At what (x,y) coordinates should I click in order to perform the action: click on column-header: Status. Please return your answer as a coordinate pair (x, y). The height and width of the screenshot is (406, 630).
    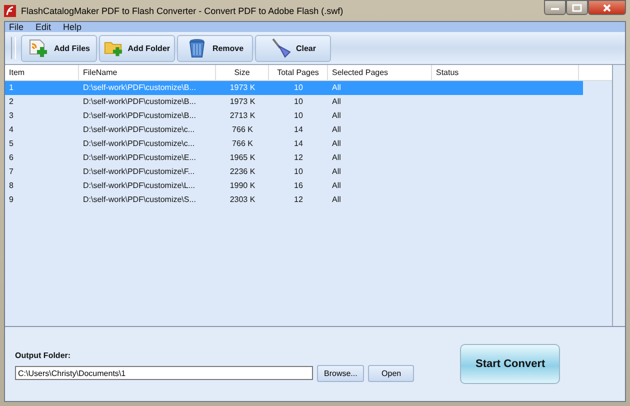
    Looking at the image, I should click on (505, 72).